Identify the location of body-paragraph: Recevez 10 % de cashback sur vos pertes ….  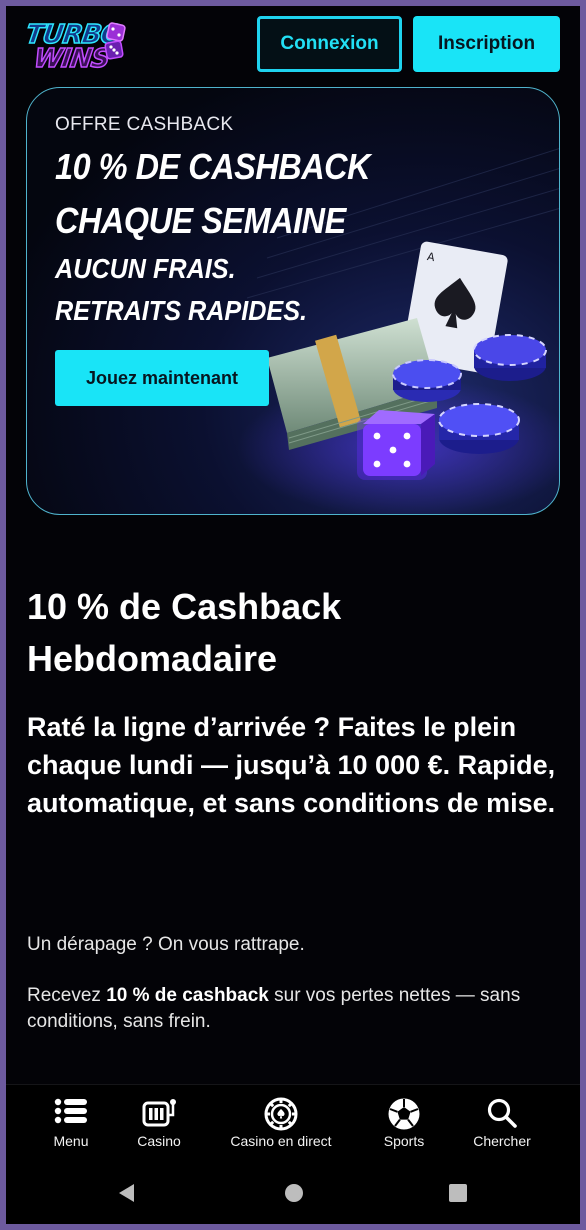
(287, 1009).